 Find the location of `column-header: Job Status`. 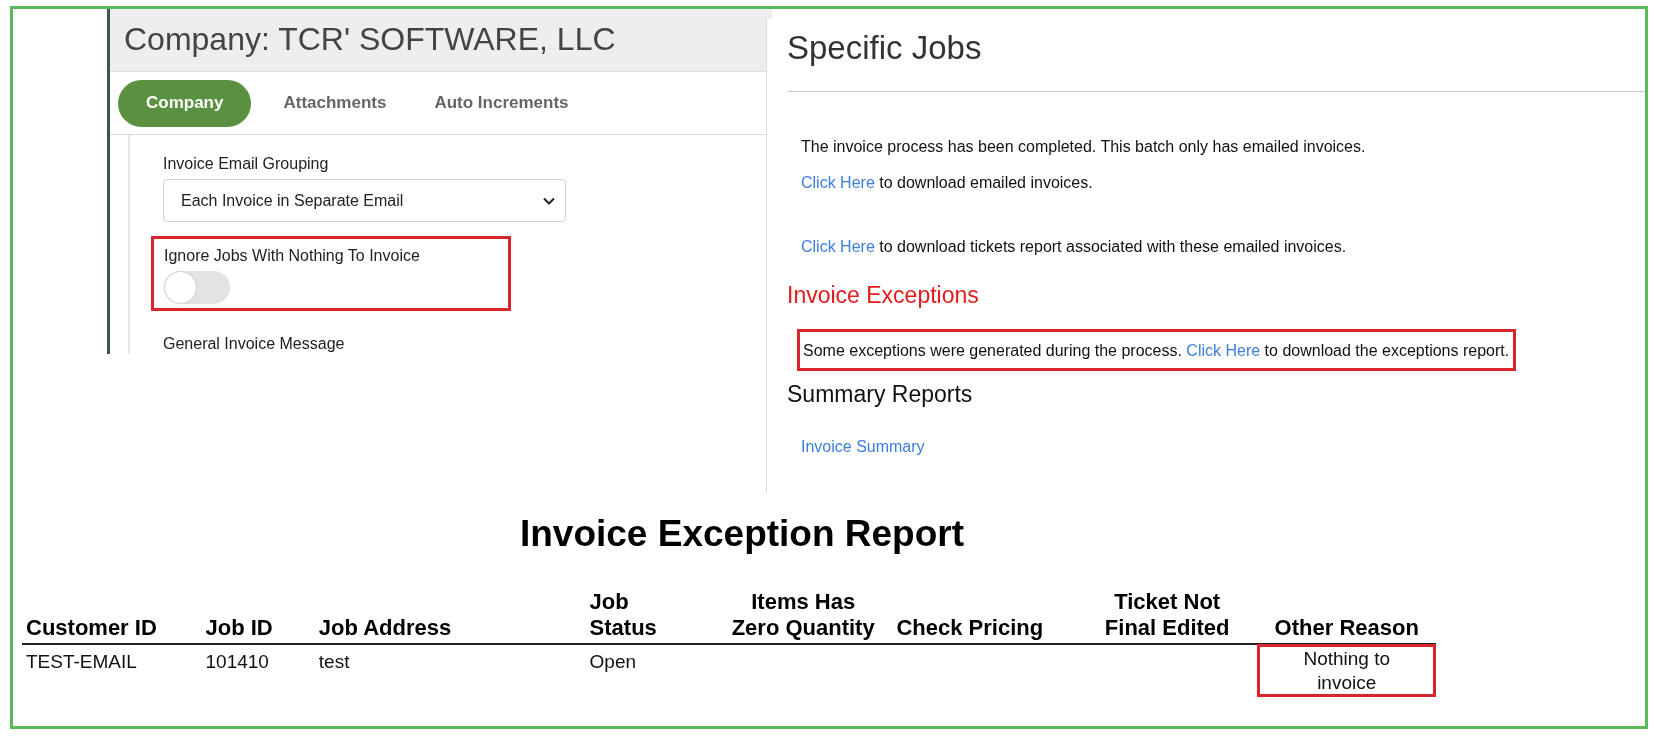

column-header: Job Status is located at coordinates (649, 616).